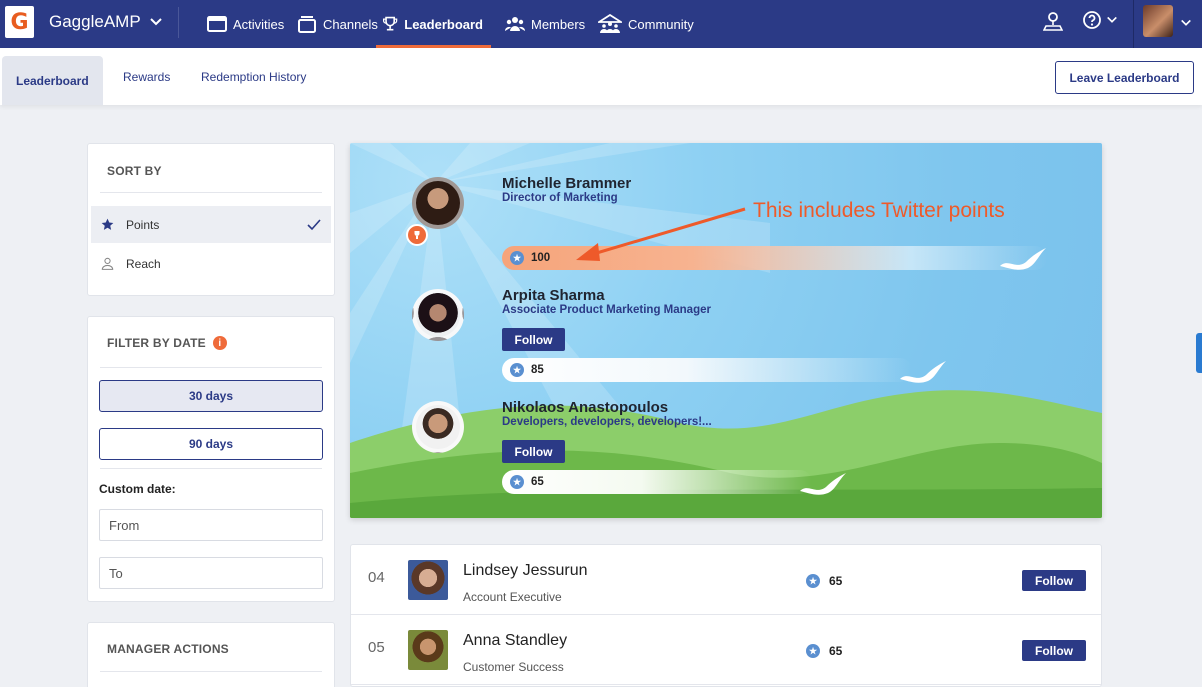  Describe the element at coordinates (211, 444) in the screenshot. I see `90-days-button: 90 days` at that location.